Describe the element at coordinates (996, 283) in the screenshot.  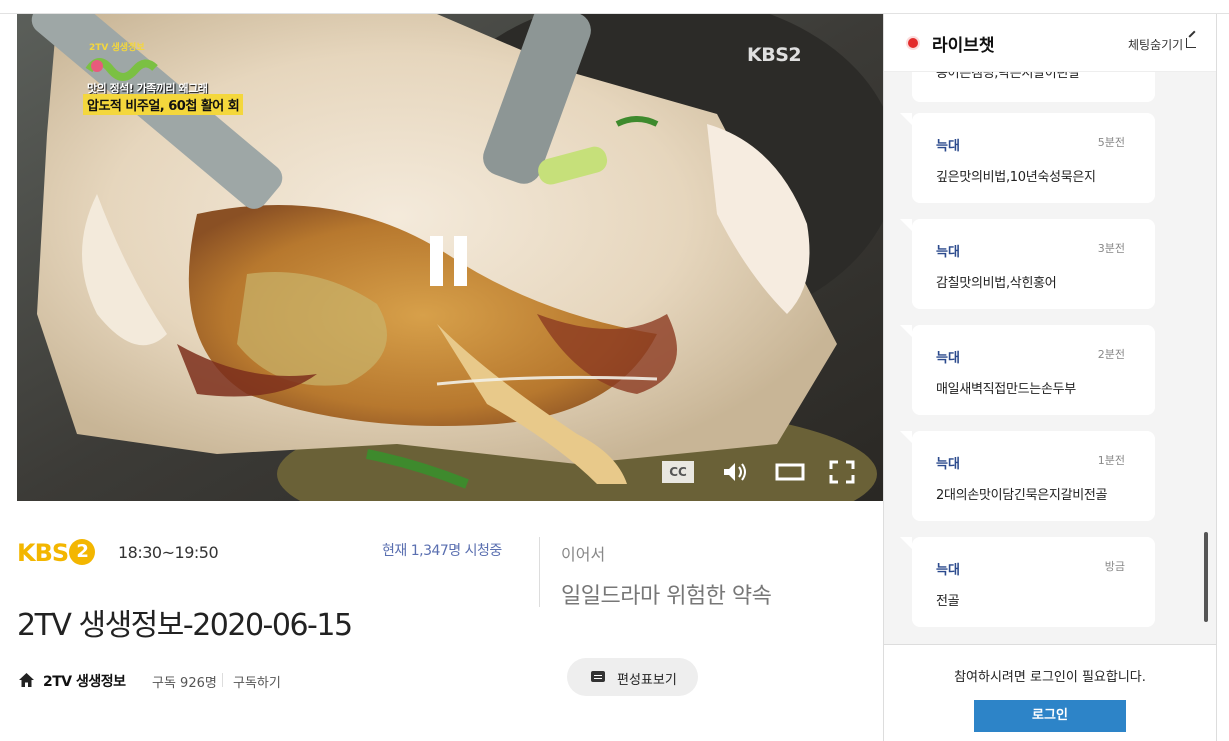
I see `chat-message-text: 감칠맛의비법,삭힌홍어` at that location.